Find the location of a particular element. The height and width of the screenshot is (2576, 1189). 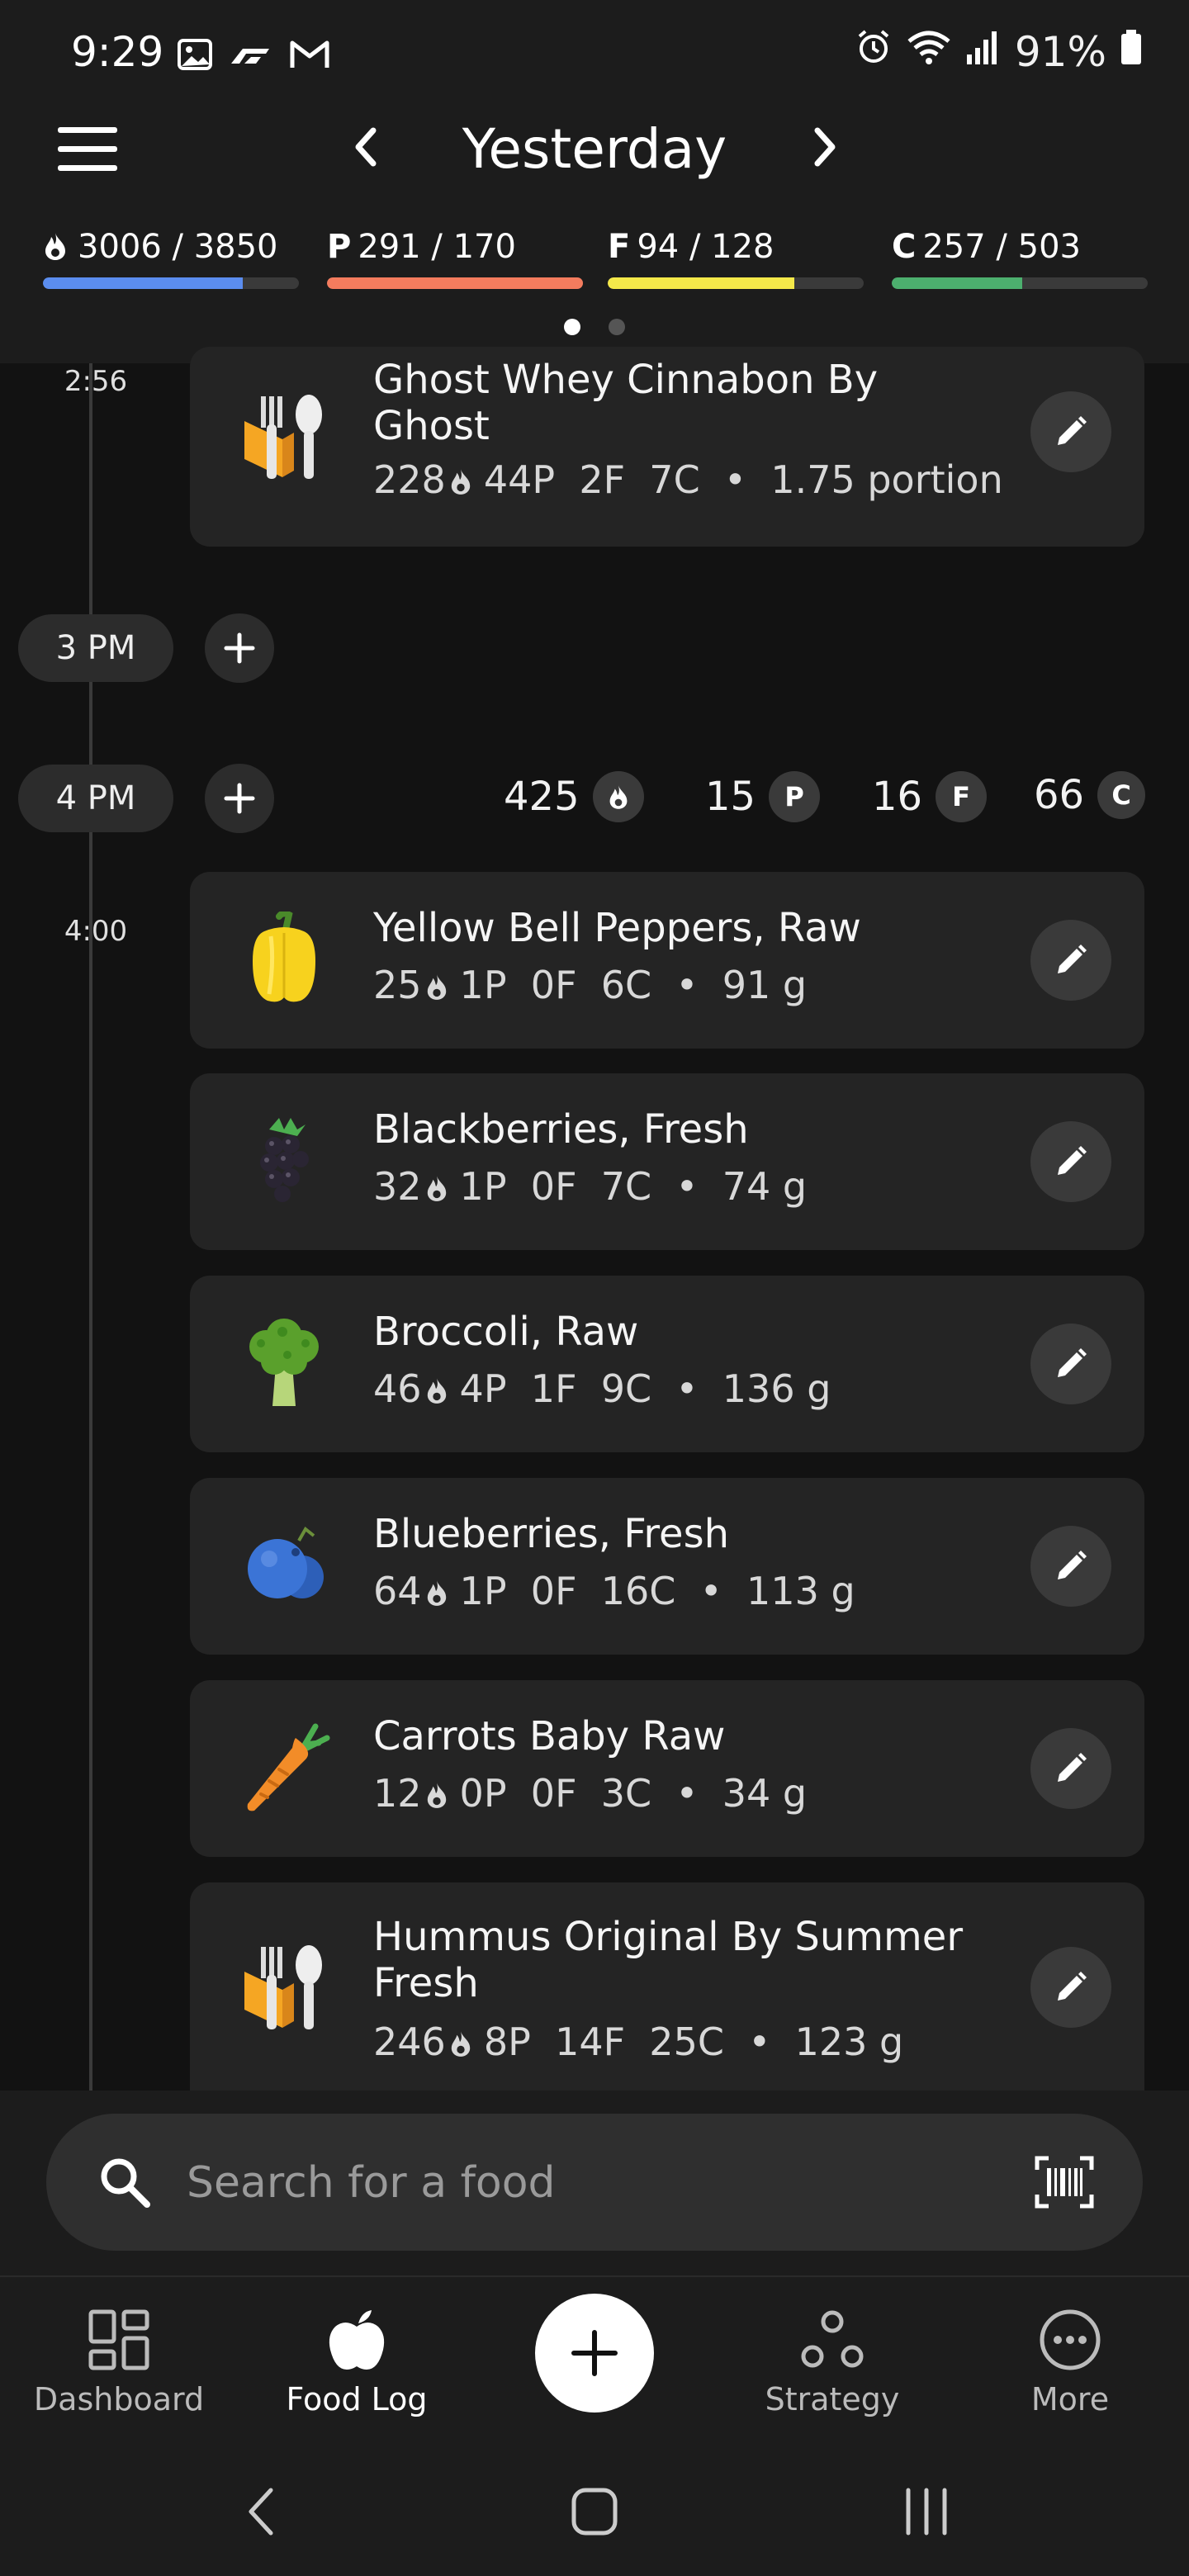

plus-icon is located at coordinates (239, 648).